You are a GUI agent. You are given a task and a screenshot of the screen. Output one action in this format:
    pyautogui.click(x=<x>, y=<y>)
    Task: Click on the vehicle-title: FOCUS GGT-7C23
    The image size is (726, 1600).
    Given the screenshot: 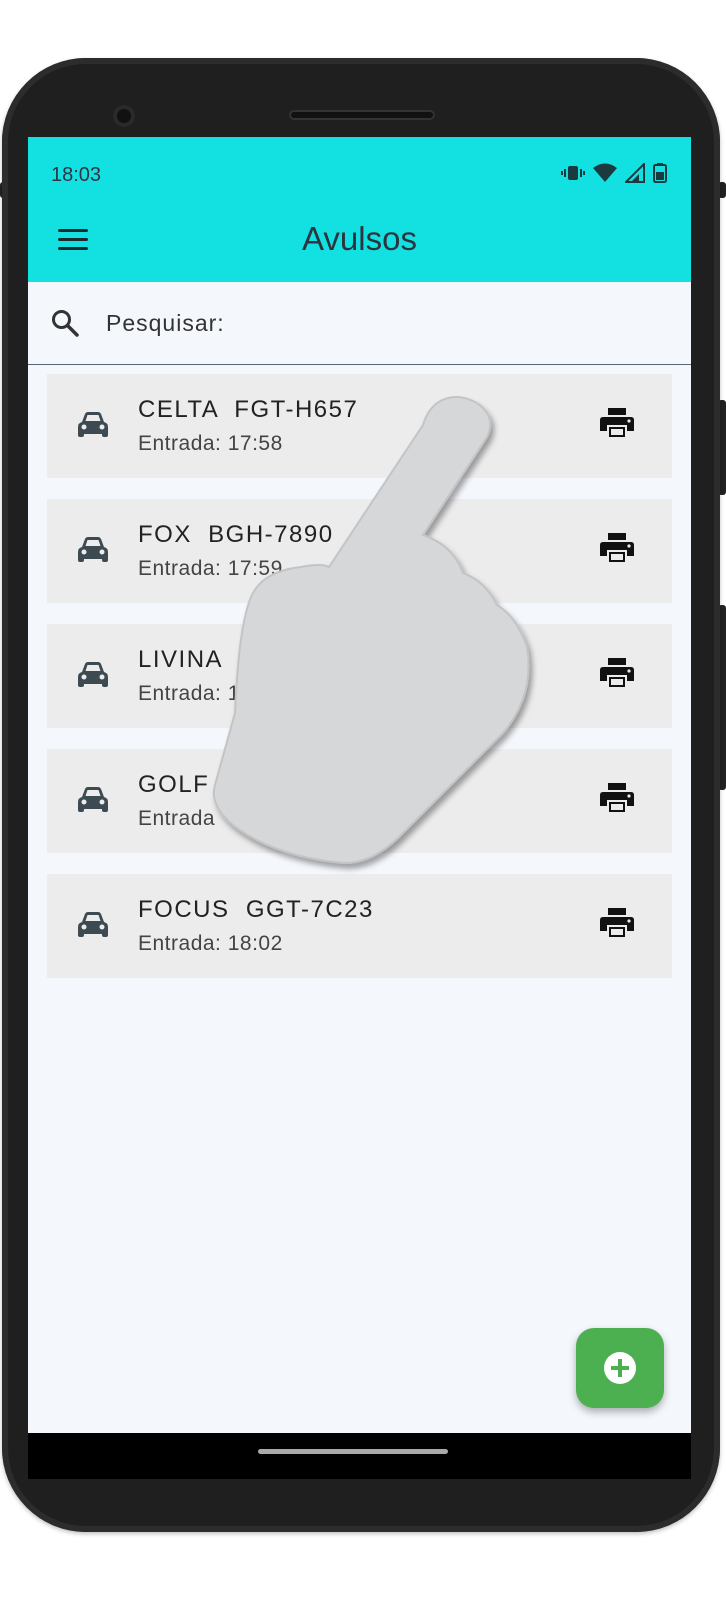 What is the action you would take?
    pyautogui.click(x=256, y=909)
    